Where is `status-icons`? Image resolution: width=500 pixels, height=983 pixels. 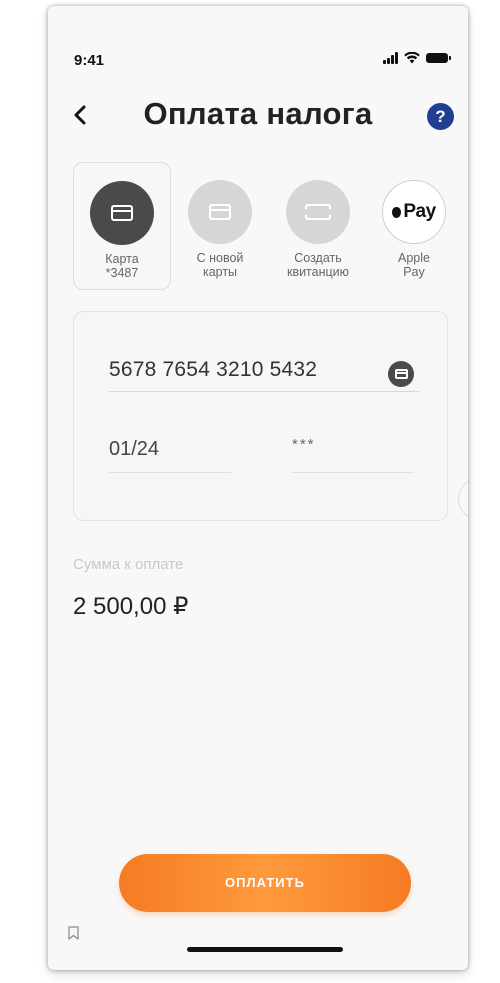
status-icons is located at coordinates (417, 58).